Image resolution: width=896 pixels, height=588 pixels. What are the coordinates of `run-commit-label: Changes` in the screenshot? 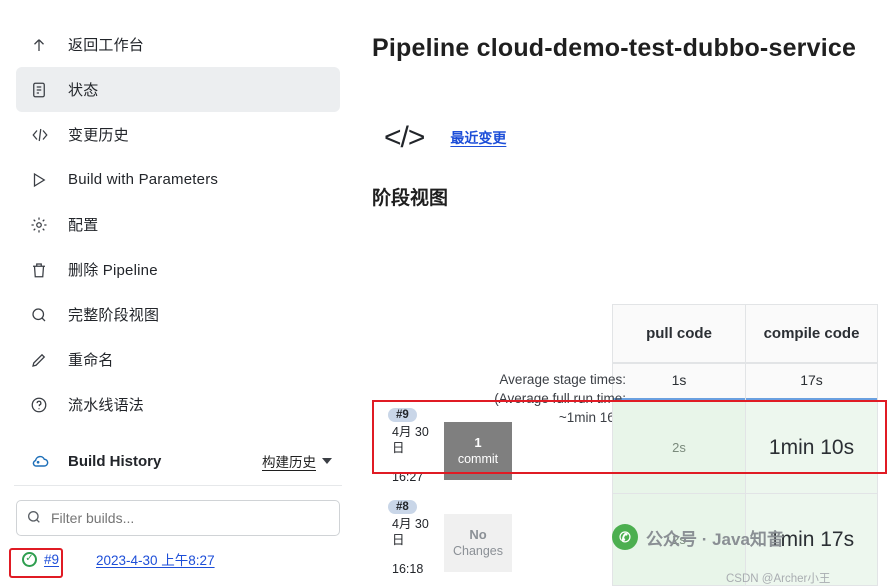 It's located at (478, 551).